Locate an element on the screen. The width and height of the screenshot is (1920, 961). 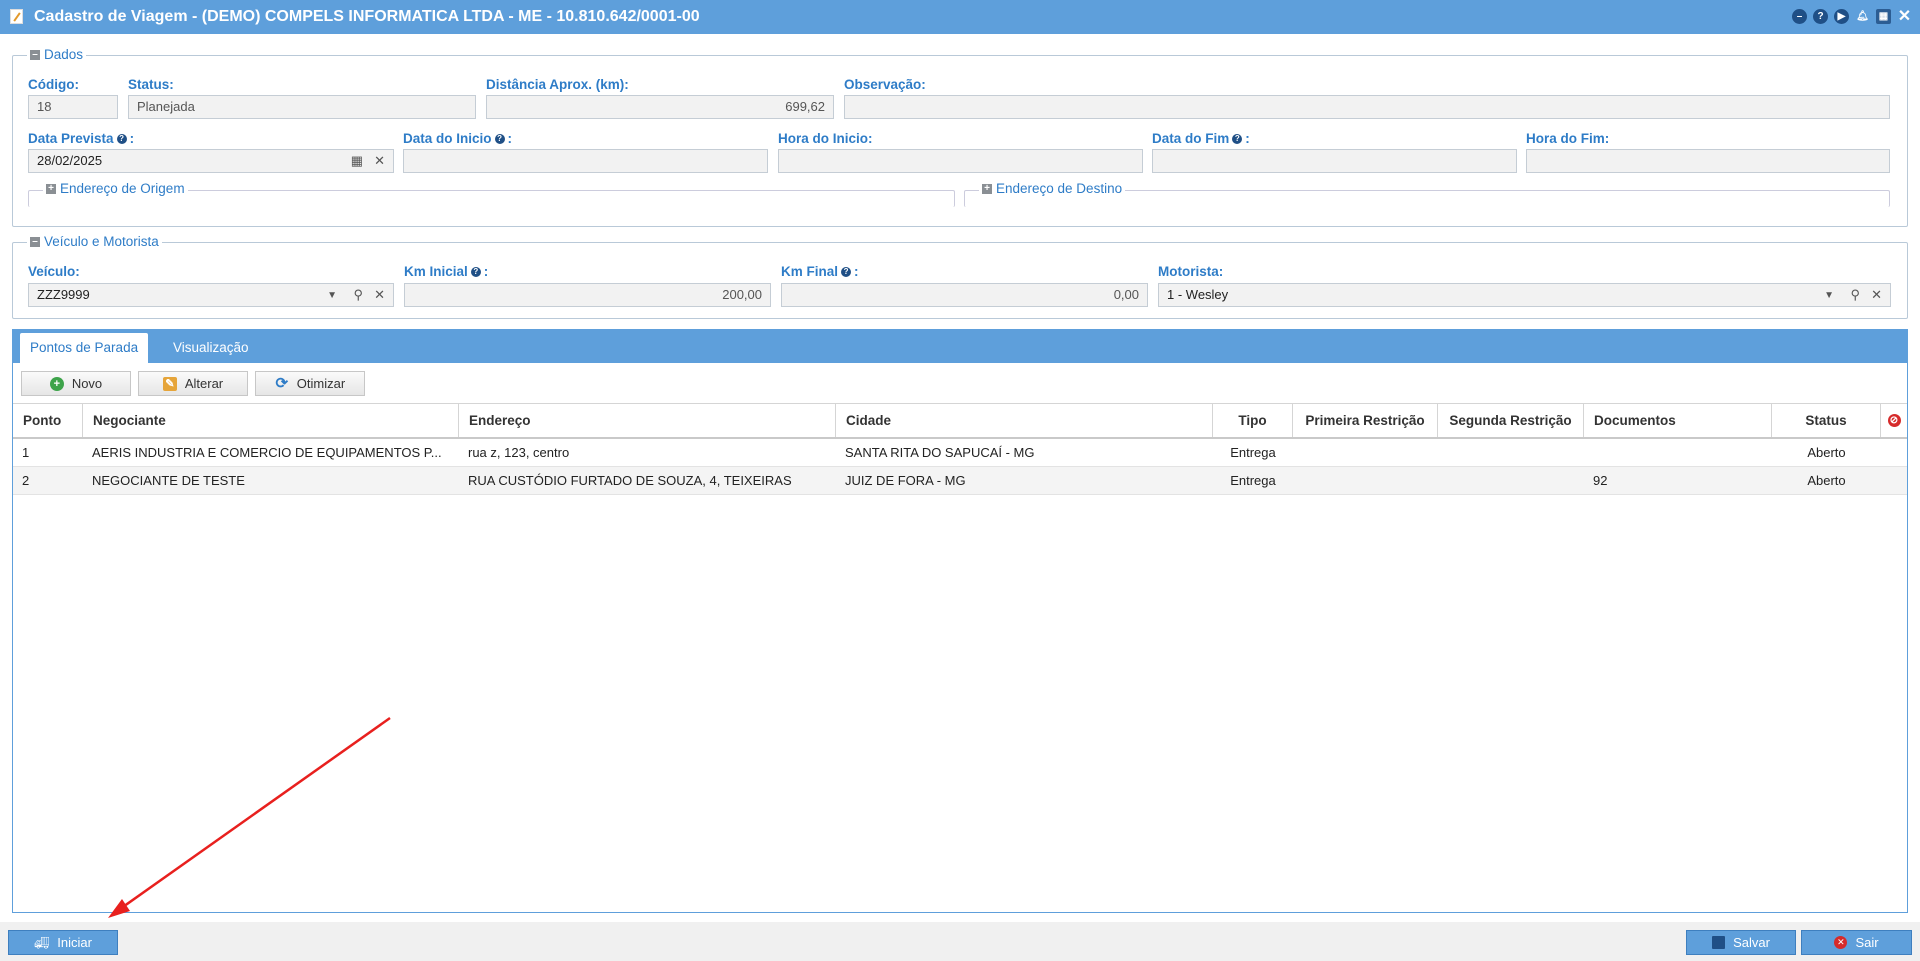
endereco-origem-legend: + Endereço de Origem is located at coordinates (115, 188).